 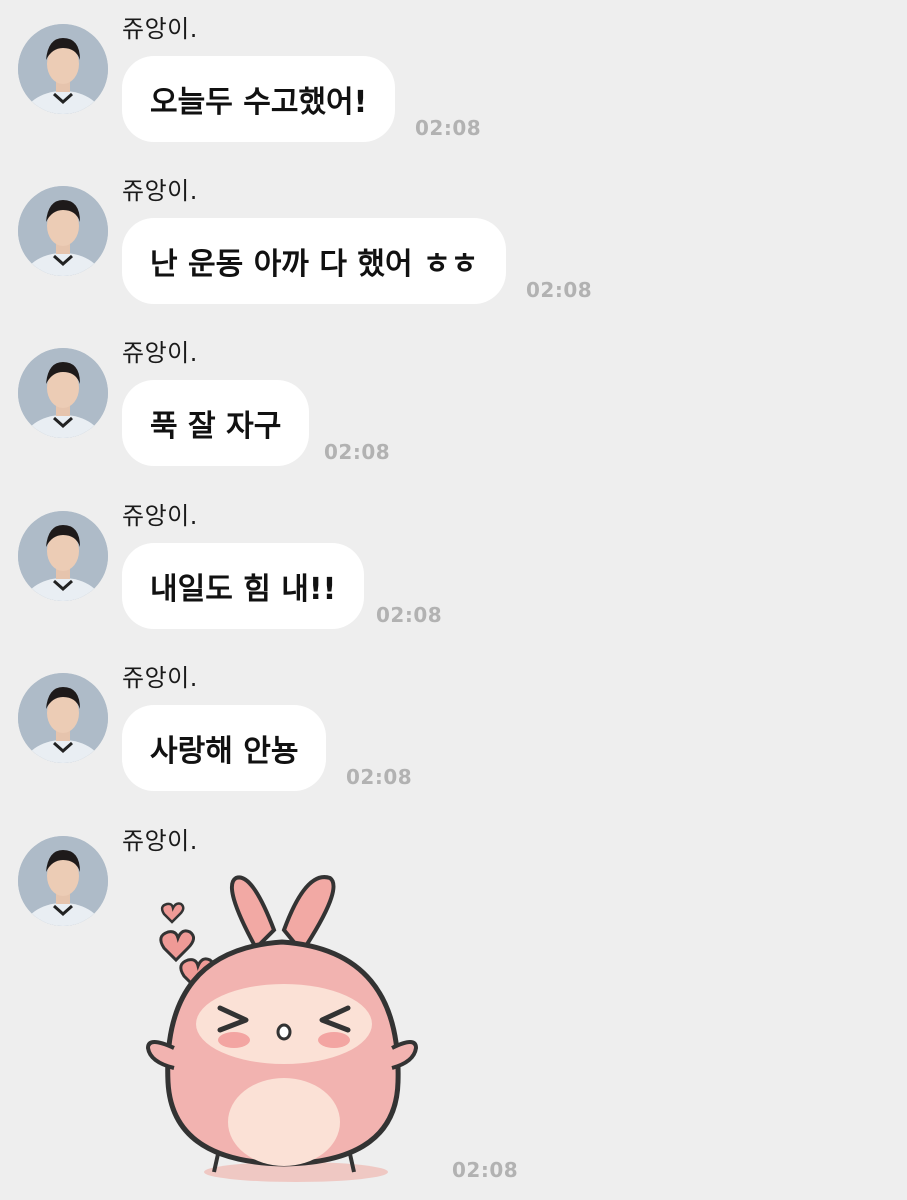 What do you see at coordinates (259, 99) in the screenshot?
I see `message-bubble: 오늘두 수고했어!` at bounding box center [259, 99].